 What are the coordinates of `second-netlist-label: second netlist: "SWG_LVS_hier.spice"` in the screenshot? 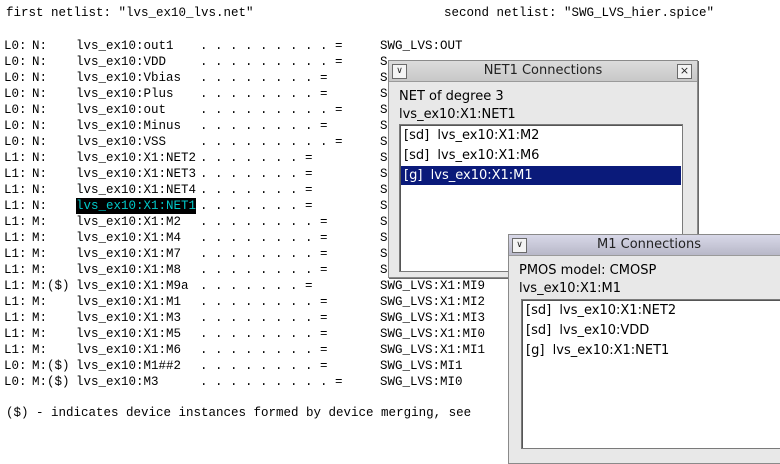 It's located at (579, 13).